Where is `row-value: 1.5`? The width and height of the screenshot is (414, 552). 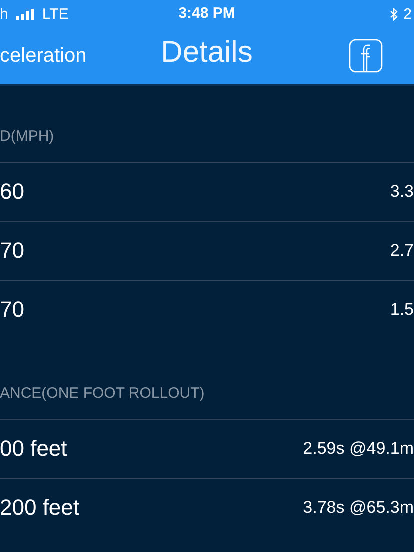 row-value: 1.5 is located at coordinates (402, 310).